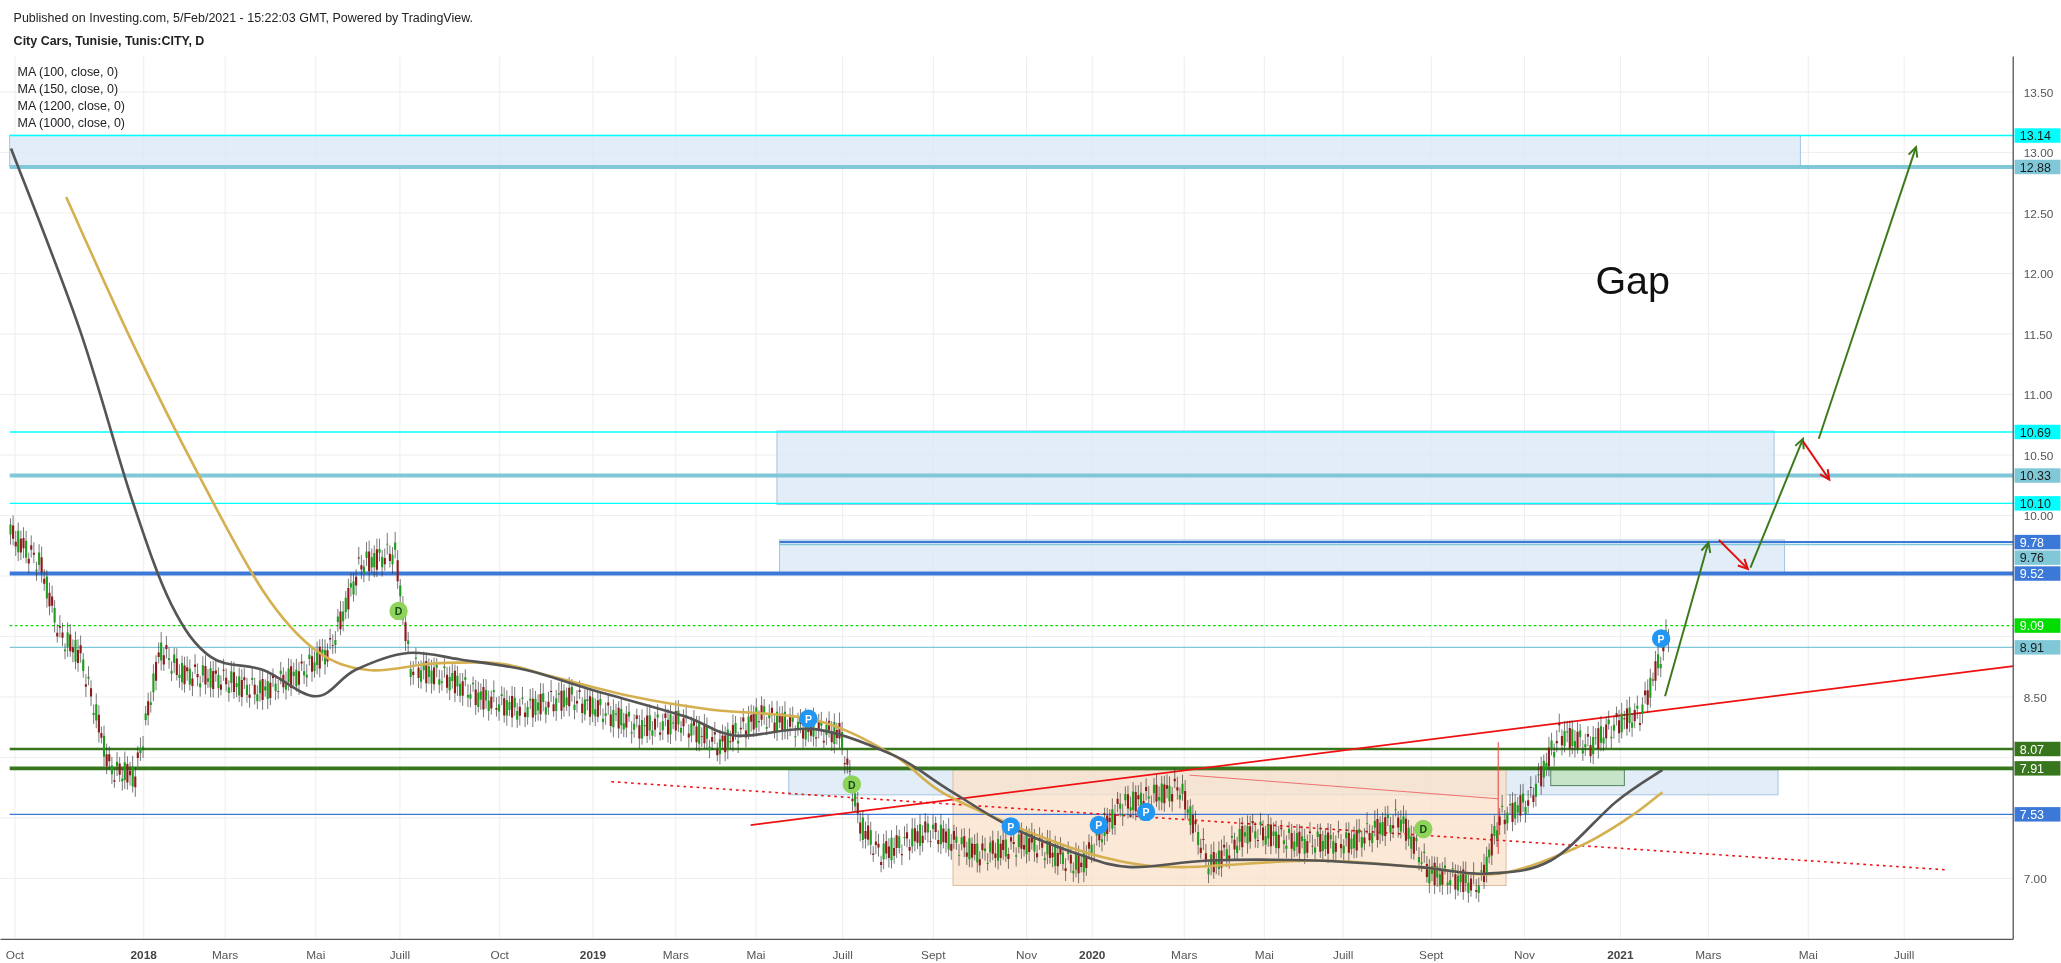 This screenshot has width=2061, height=963. I want to click on legend-item: MA (150, close, 0), so click(68, 89).